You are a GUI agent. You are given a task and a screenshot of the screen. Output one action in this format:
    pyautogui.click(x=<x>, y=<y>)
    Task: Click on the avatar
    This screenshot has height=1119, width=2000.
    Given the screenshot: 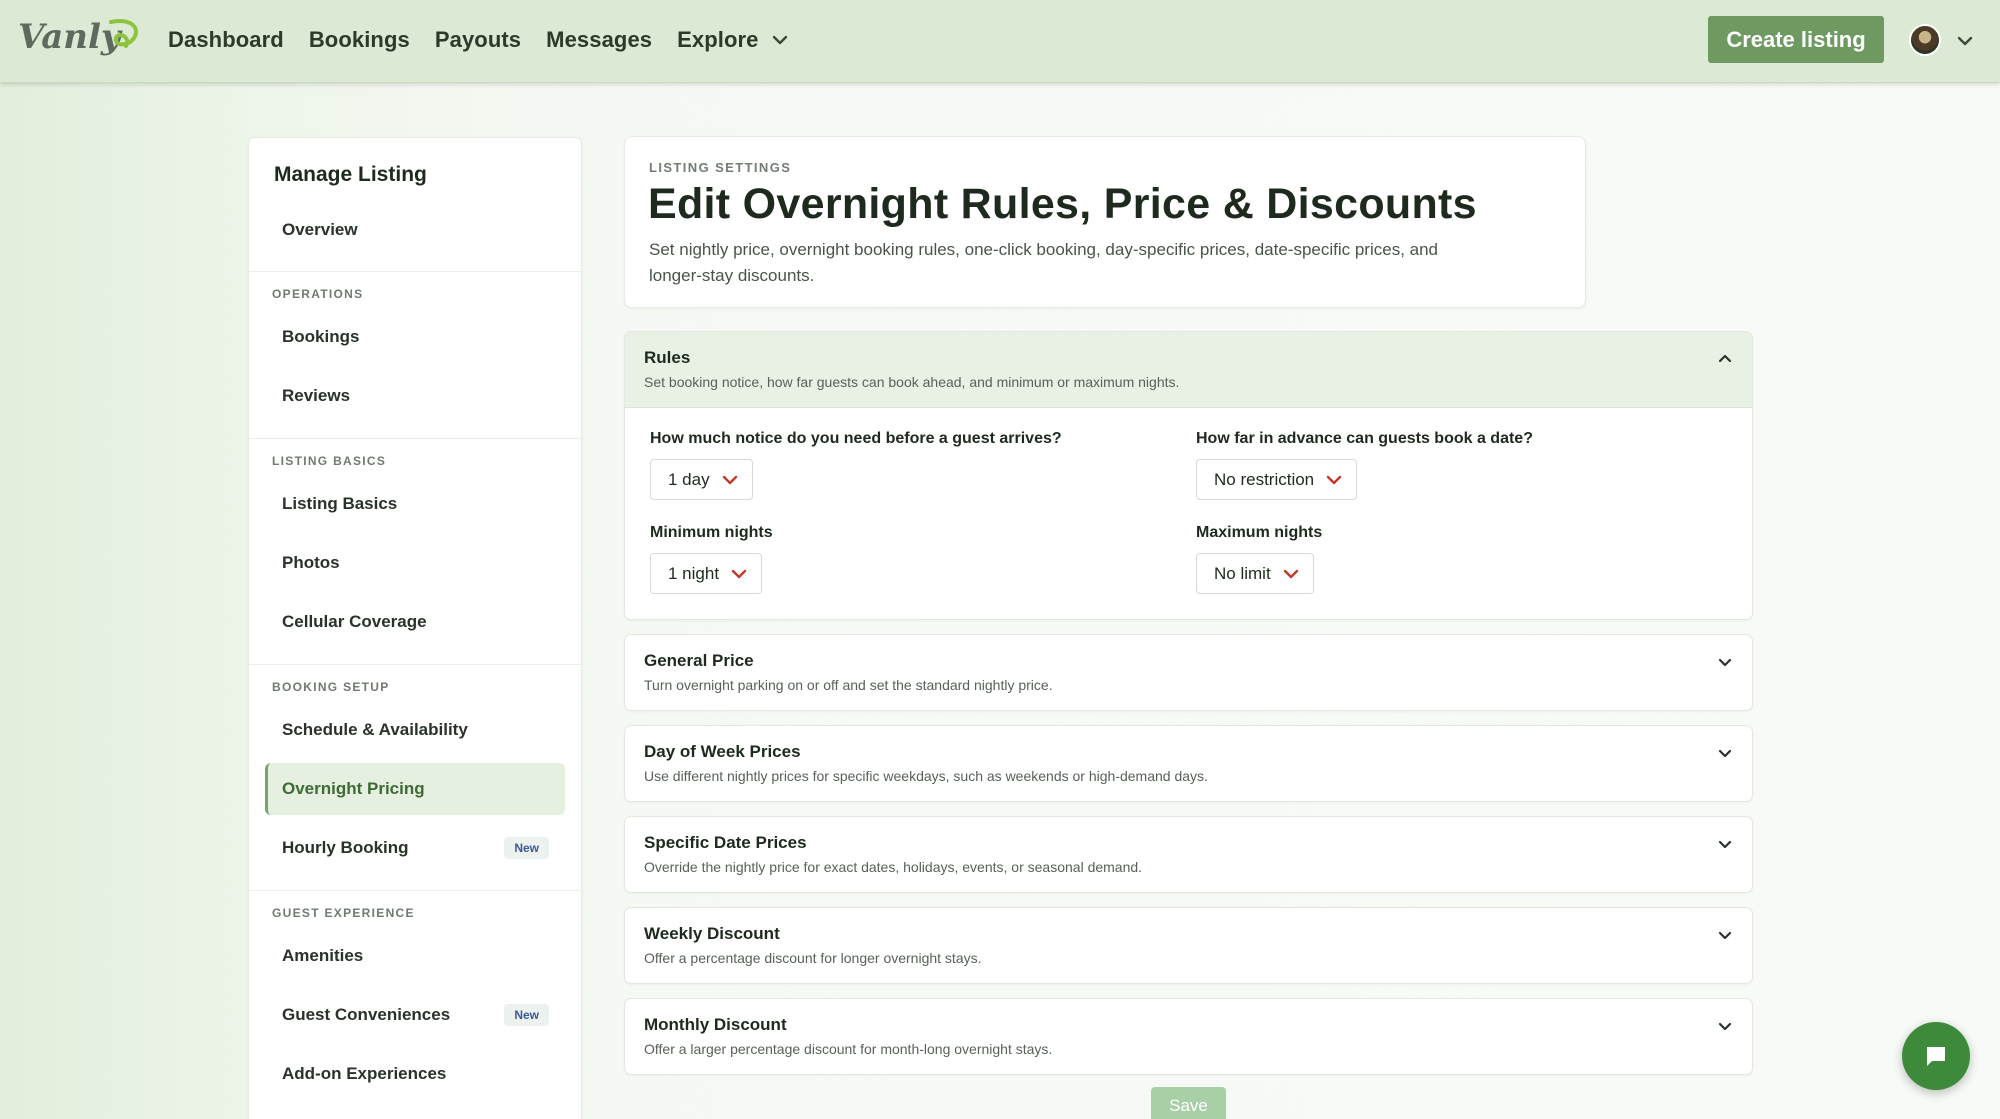 What is the action you would take?
    pyautogui.click(x=1925, y=40)
    